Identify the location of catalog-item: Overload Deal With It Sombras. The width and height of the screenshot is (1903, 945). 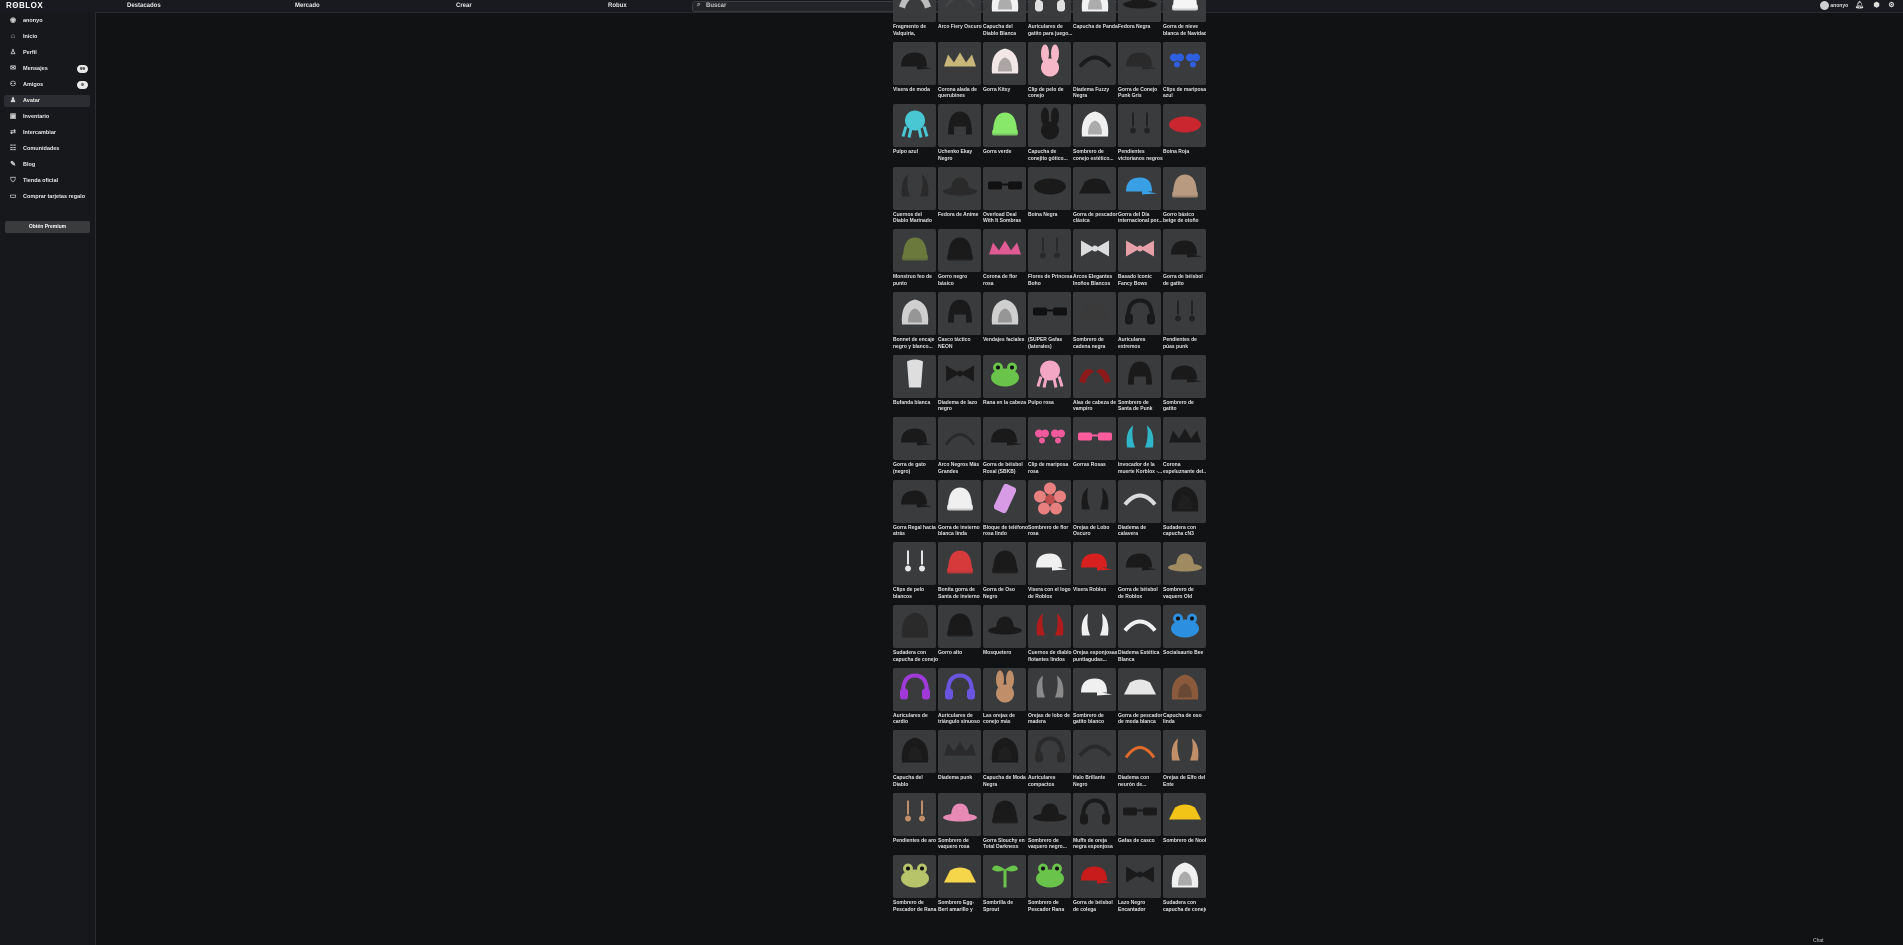
(1005, 197).